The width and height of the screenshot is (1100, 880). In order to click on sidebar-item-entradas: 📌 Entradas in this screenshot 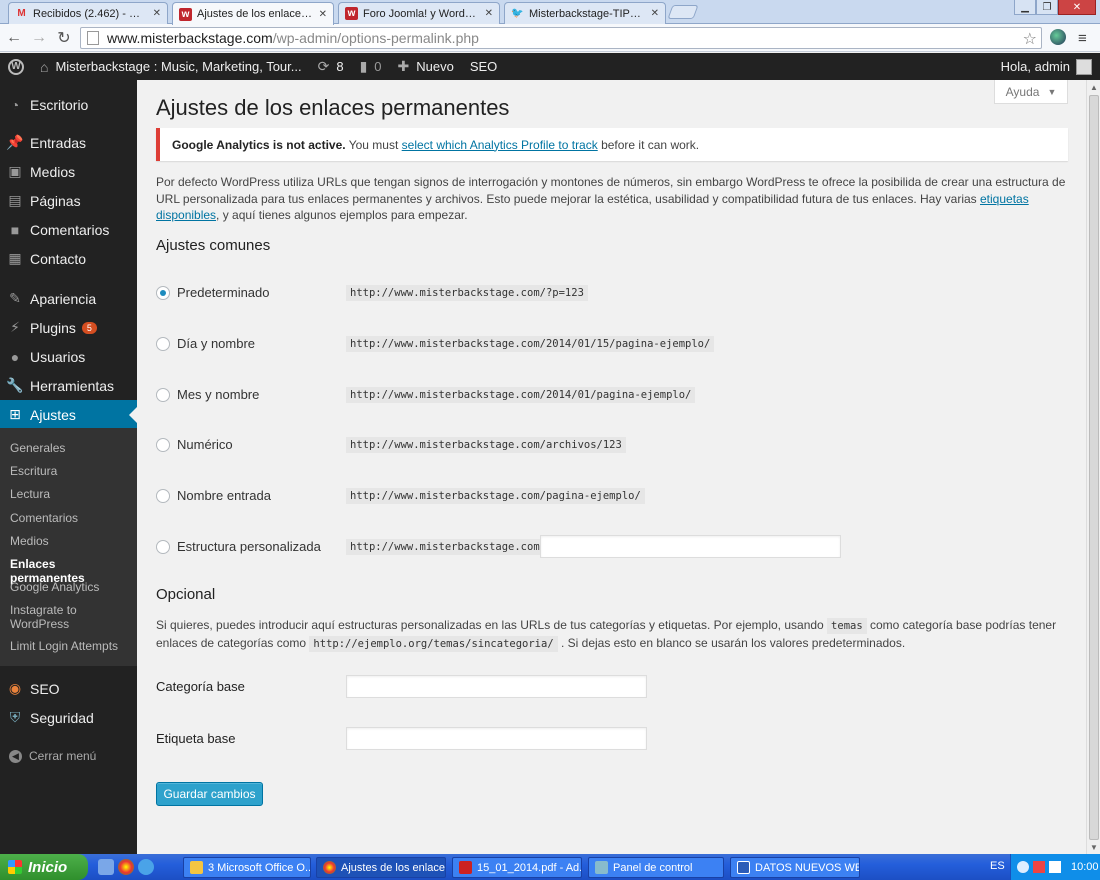, I will do `click(68, 142)`.